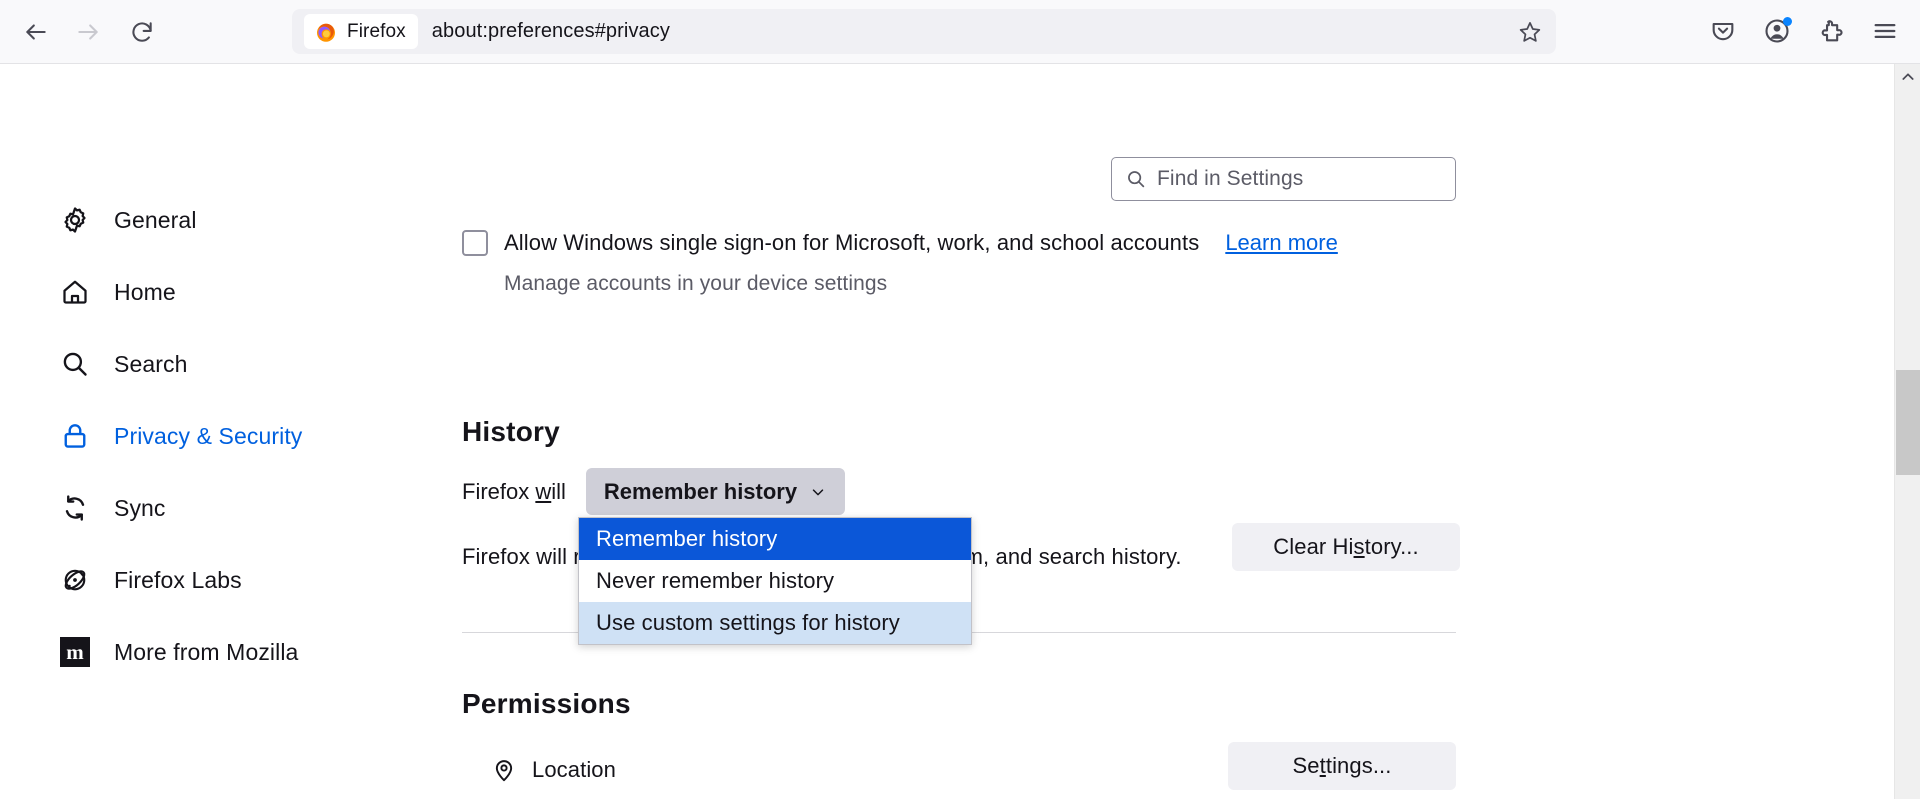 Image resolution: width=1920 pixels, height=799 pixels. What do you see at coordinates (818, 491) in the screenshot?
I see `chevron-down-icon` at bounding box center [818, 491].